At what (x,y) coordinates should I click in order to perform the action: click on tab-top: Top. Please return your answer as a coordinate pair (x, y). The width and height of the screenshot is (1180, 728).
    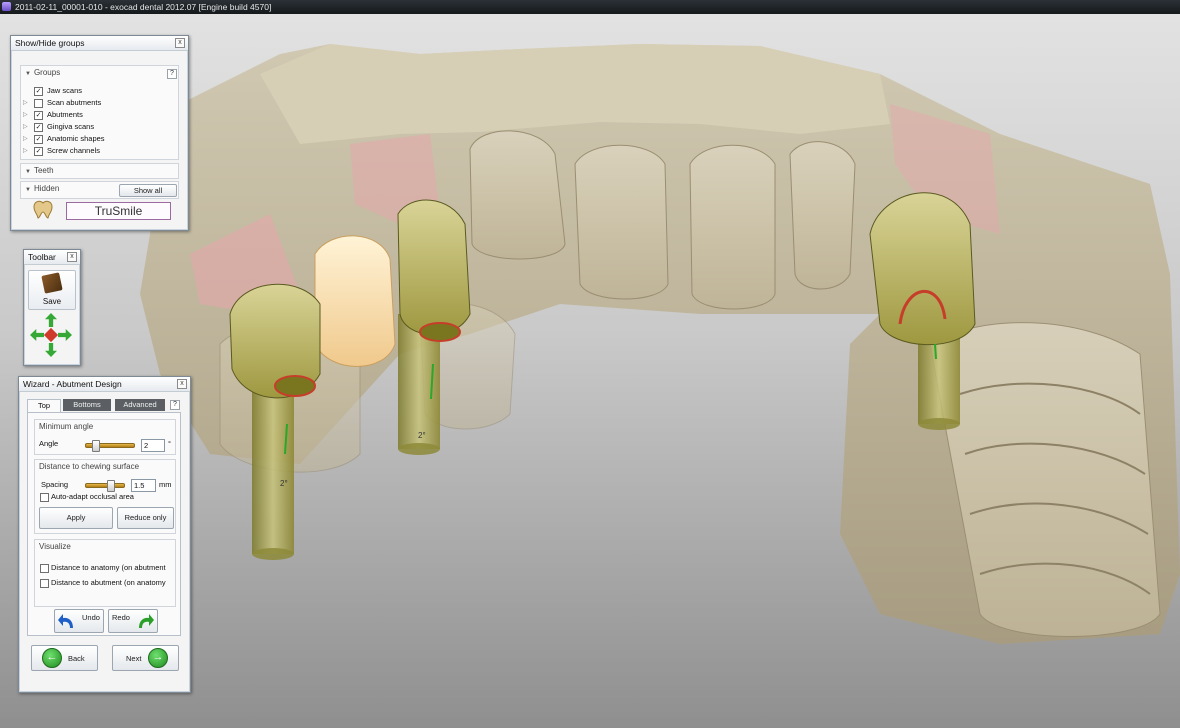
    Looking at the image, I should click on (44, 405).